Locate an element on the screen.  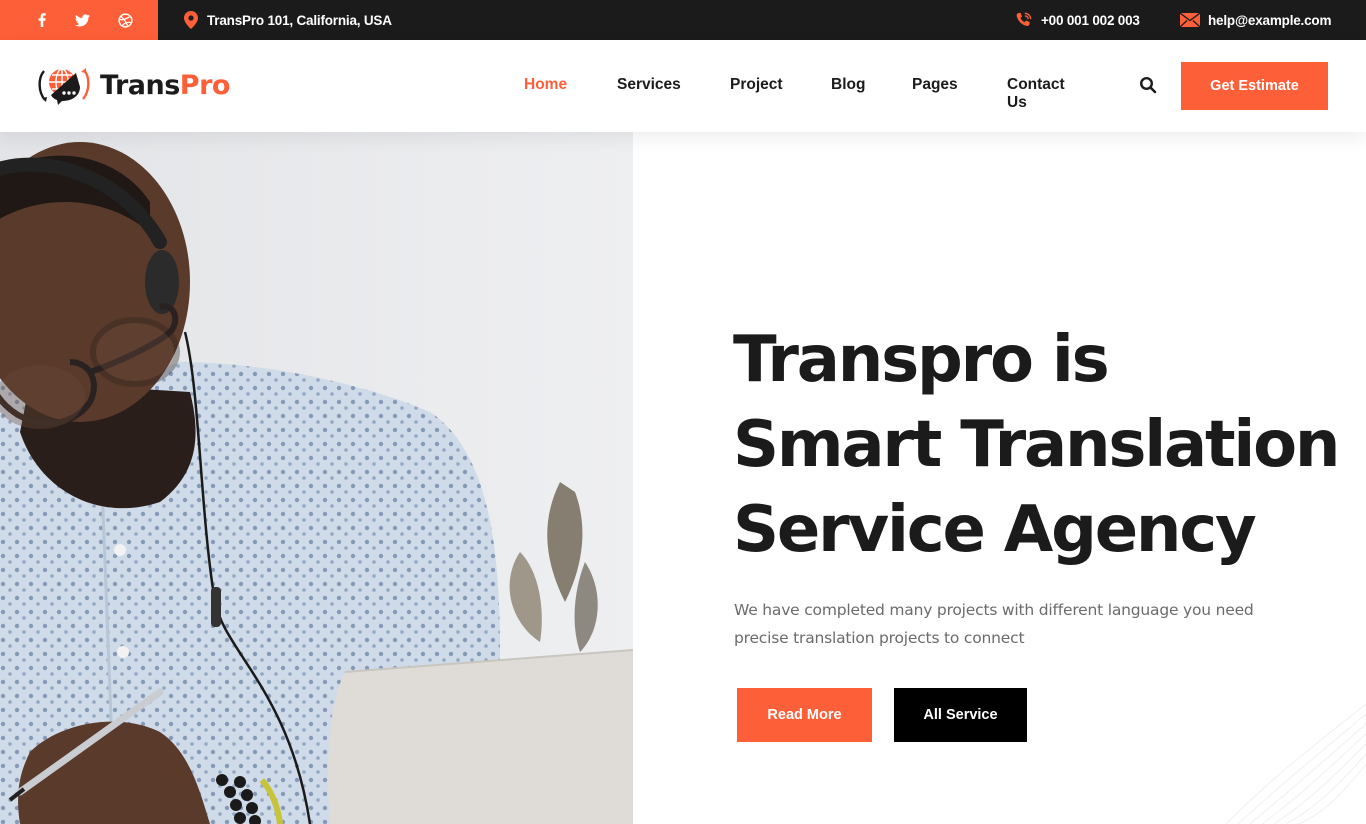
phone-contact: +00 001 002 003 is located at coordinates (1077, 20).